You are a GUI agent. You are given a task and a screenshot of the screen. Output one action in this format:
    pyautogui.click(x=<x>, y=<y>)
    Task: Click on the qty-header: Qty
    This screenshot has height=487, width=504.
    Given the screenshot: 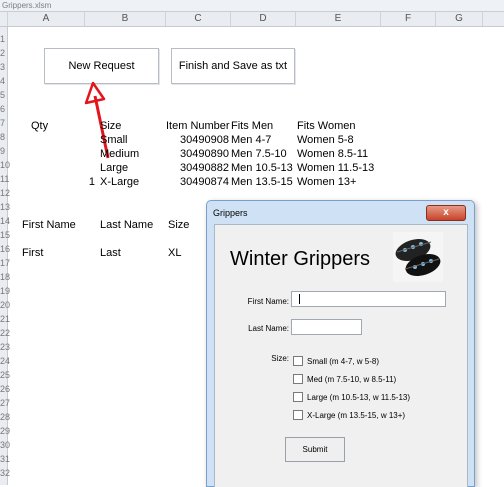 What is the action you would take?
    pyautogui.click(x=40, y=126)
    